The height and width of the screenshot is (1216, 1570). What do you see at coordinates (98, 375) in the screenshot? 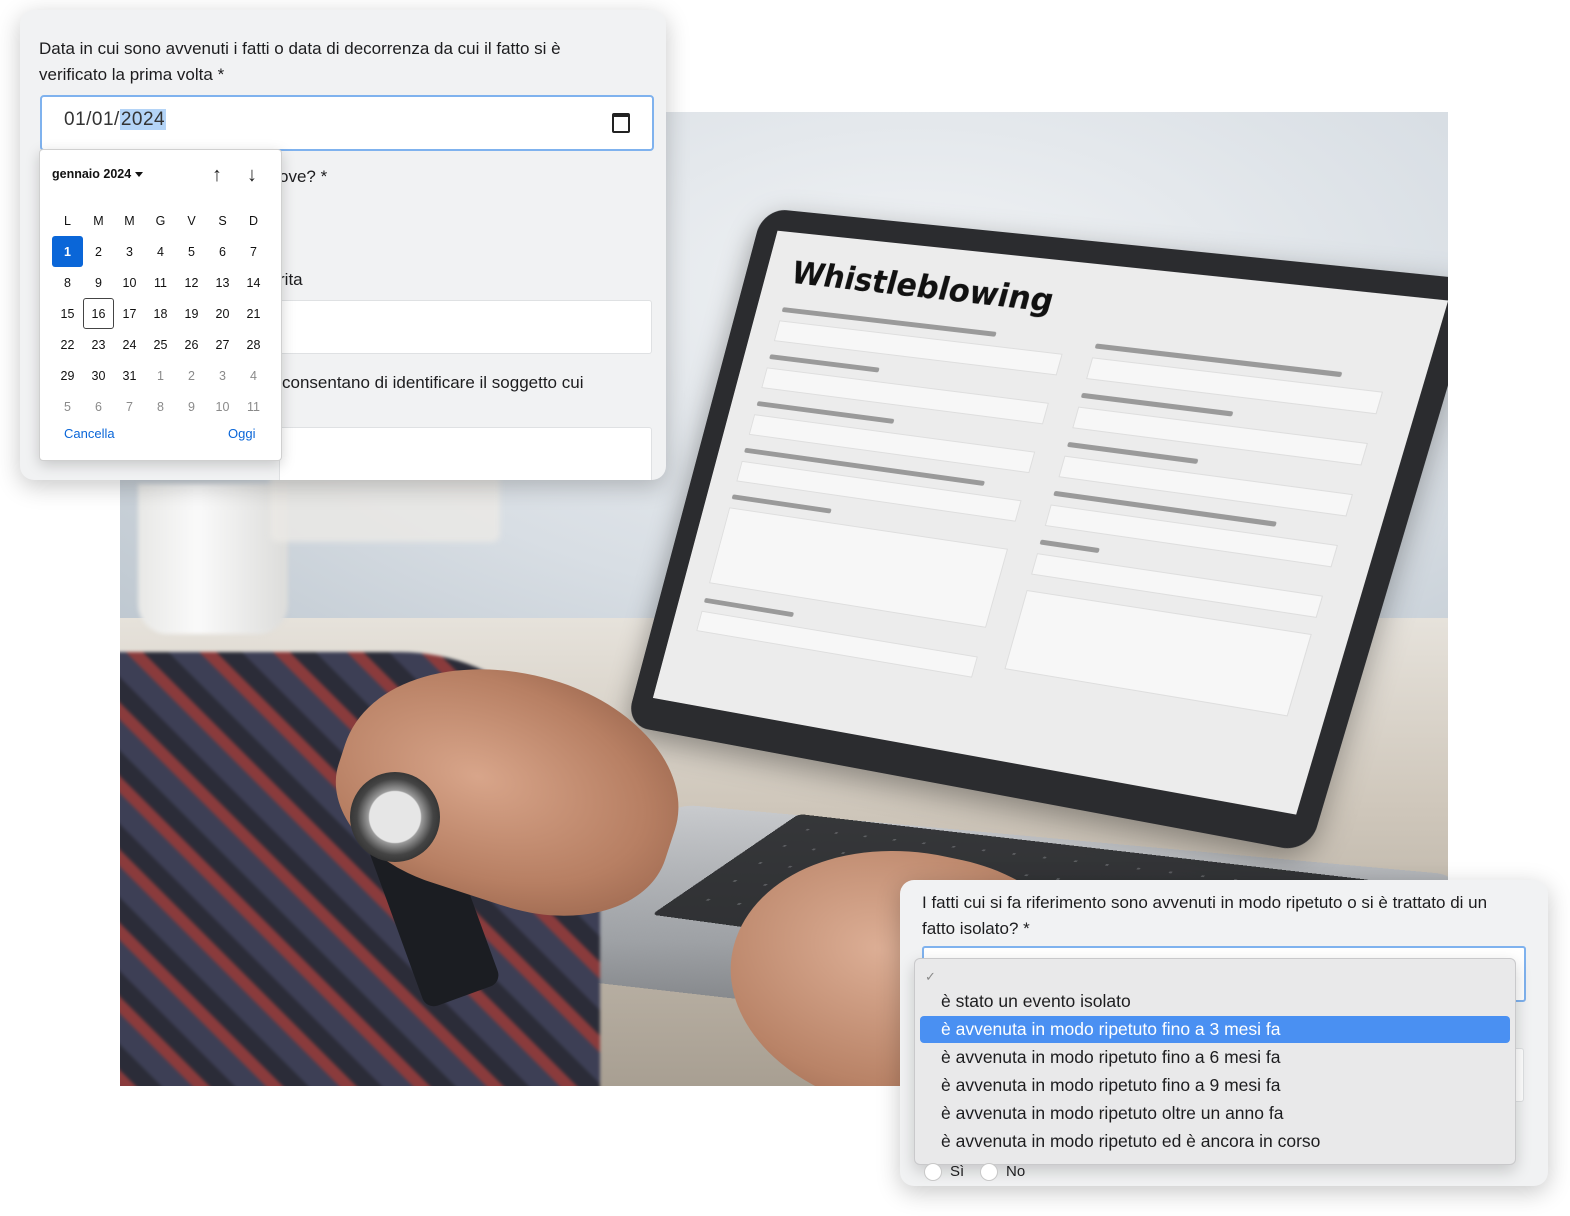
I see `calendar-day: 30` at bounding box center [98, 375].